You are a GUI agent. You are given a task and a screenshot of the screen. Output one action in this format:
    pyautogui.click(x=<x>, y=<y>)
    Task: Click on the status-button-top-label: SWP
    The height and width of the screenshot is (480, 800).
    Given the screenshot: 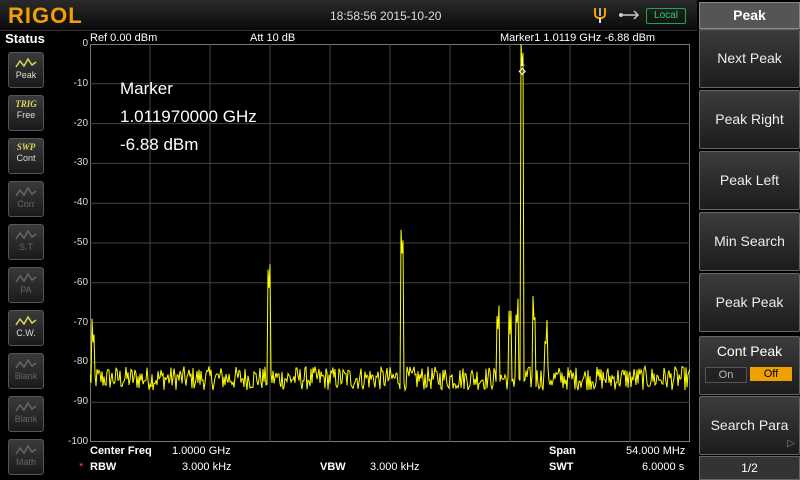 What is the action you would take?
    pyautogui.click(x=26, y=147)
    